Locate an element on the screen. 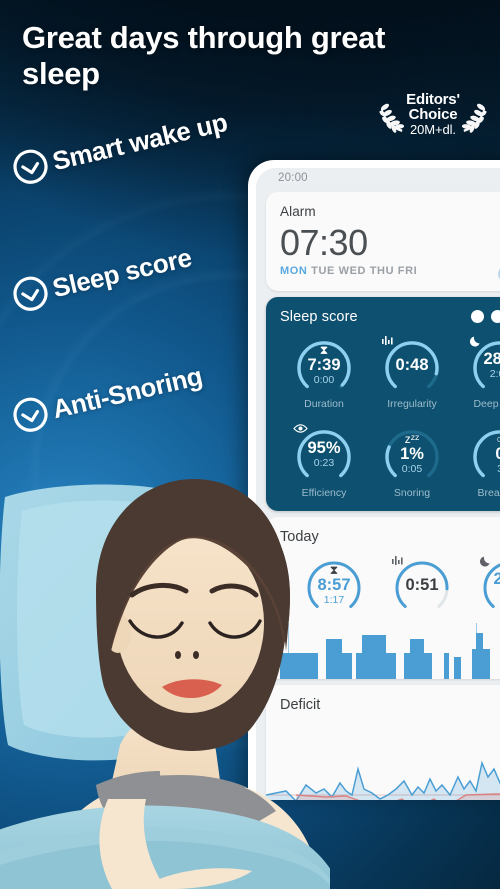 The height and width of the screenshot is (889, 500). gauge-label: Breathing is located at coordinates (488, 492).